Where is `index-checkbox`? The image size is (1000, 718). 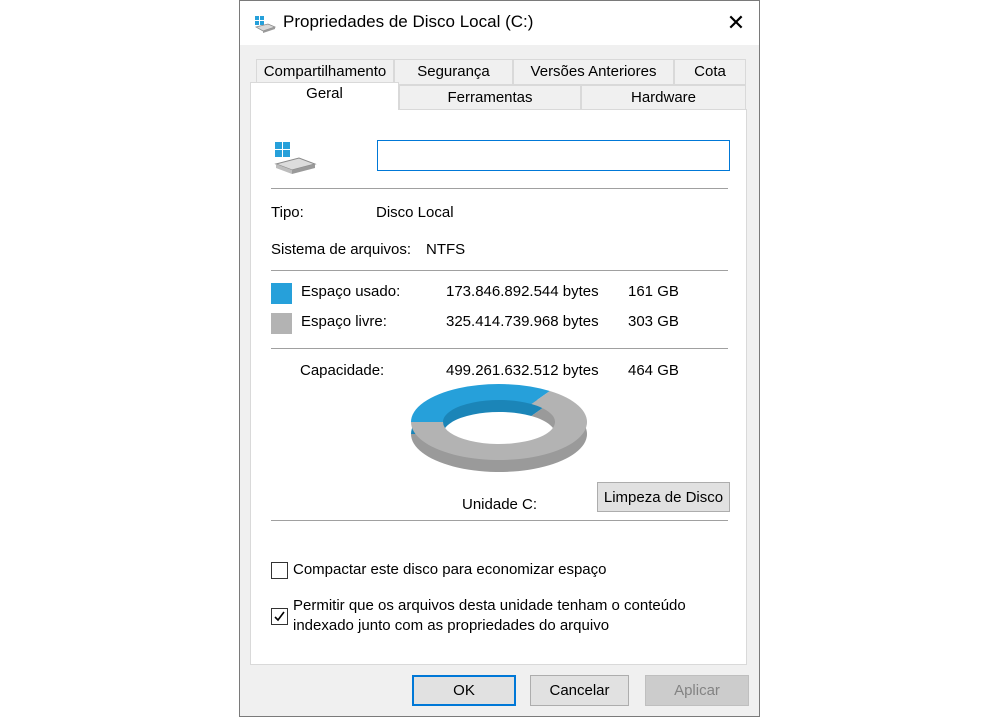
index-checkbox is located at coordinates (279, 616).